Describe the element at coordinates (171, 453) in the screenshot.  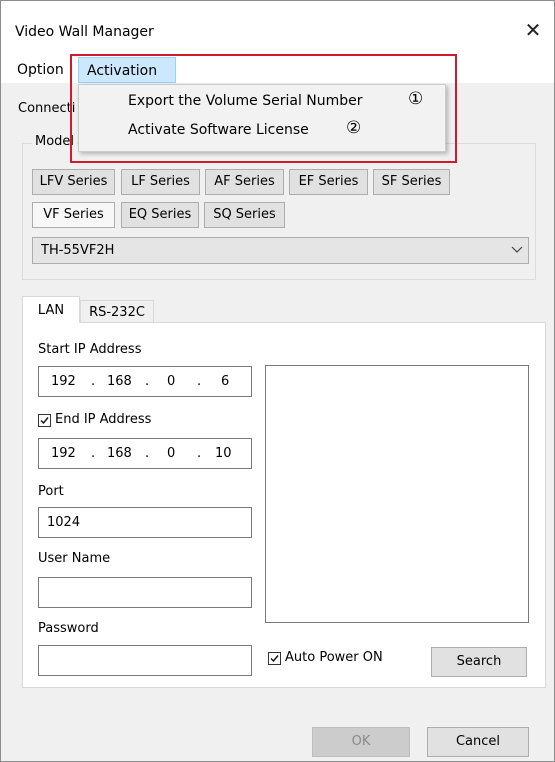
I see `end-ip-octet-3: 0` at that location.